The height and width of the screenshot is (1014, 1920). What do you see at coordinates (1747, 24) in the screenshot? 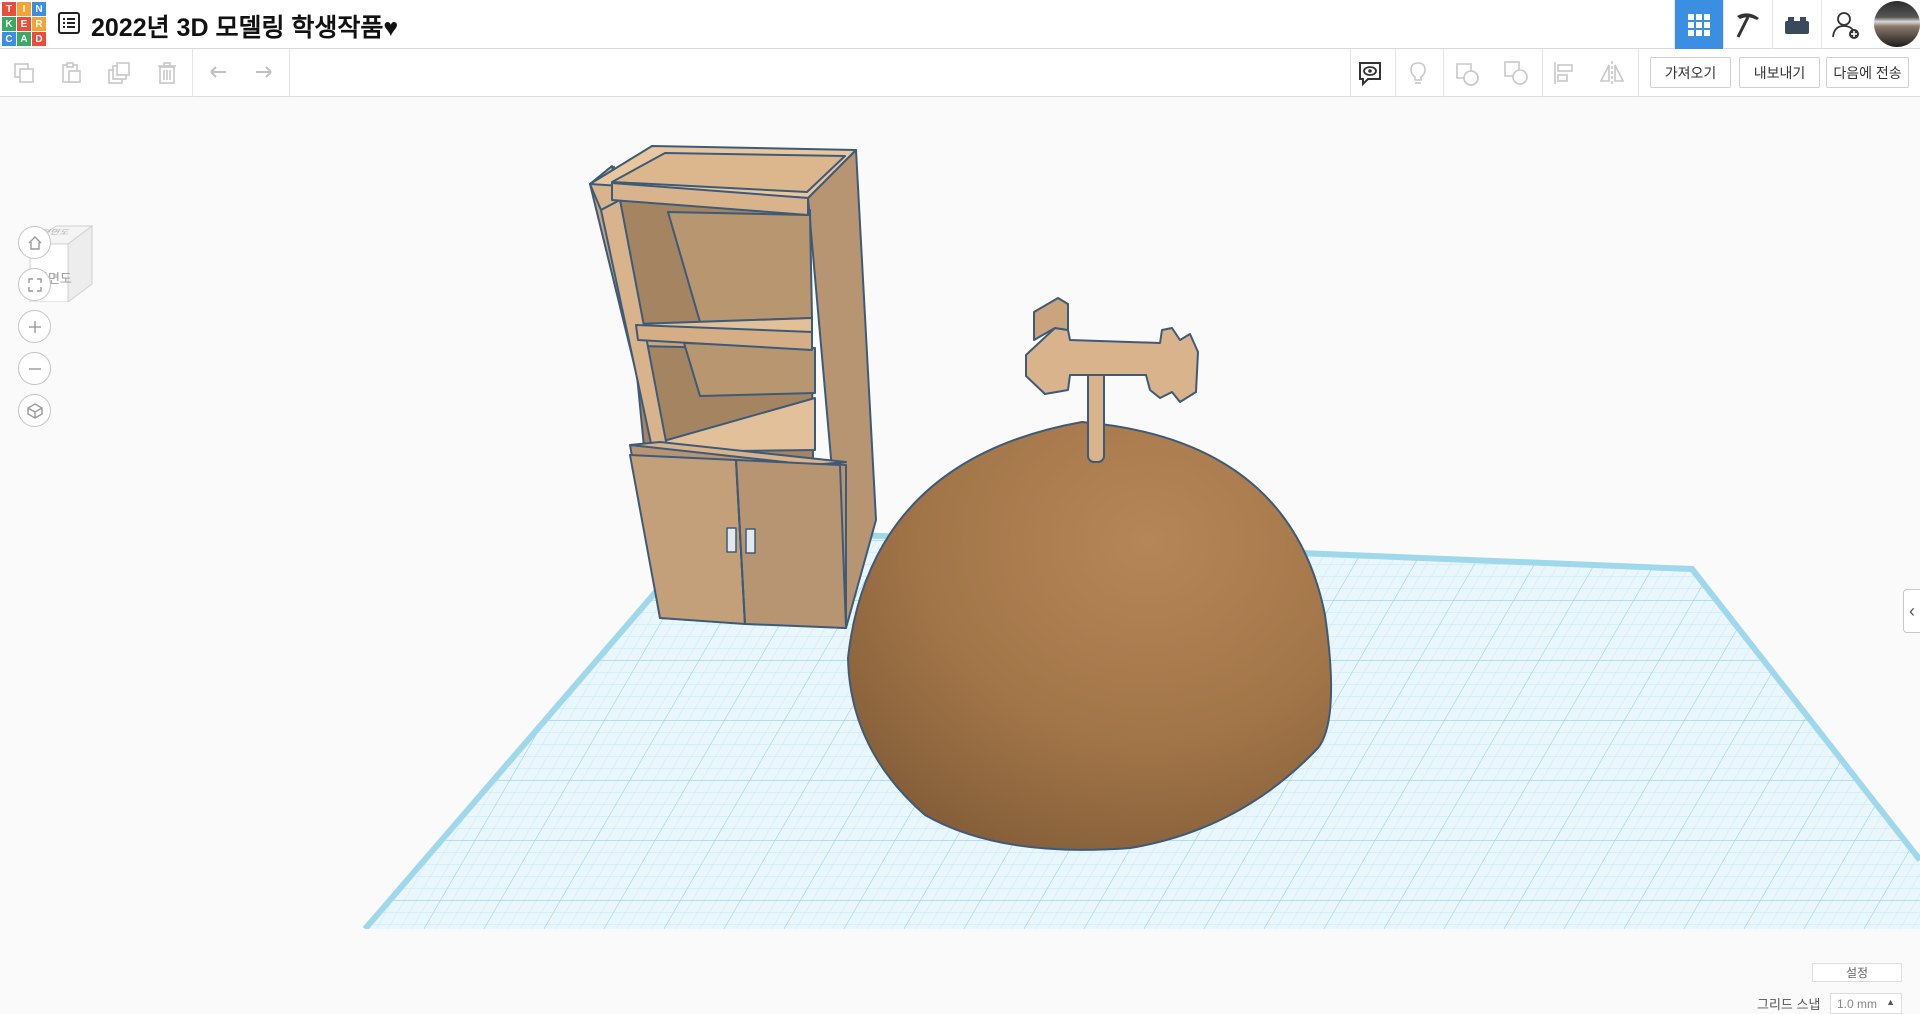
I see `pickaxe-icon` at bounding box center [1747, 24].